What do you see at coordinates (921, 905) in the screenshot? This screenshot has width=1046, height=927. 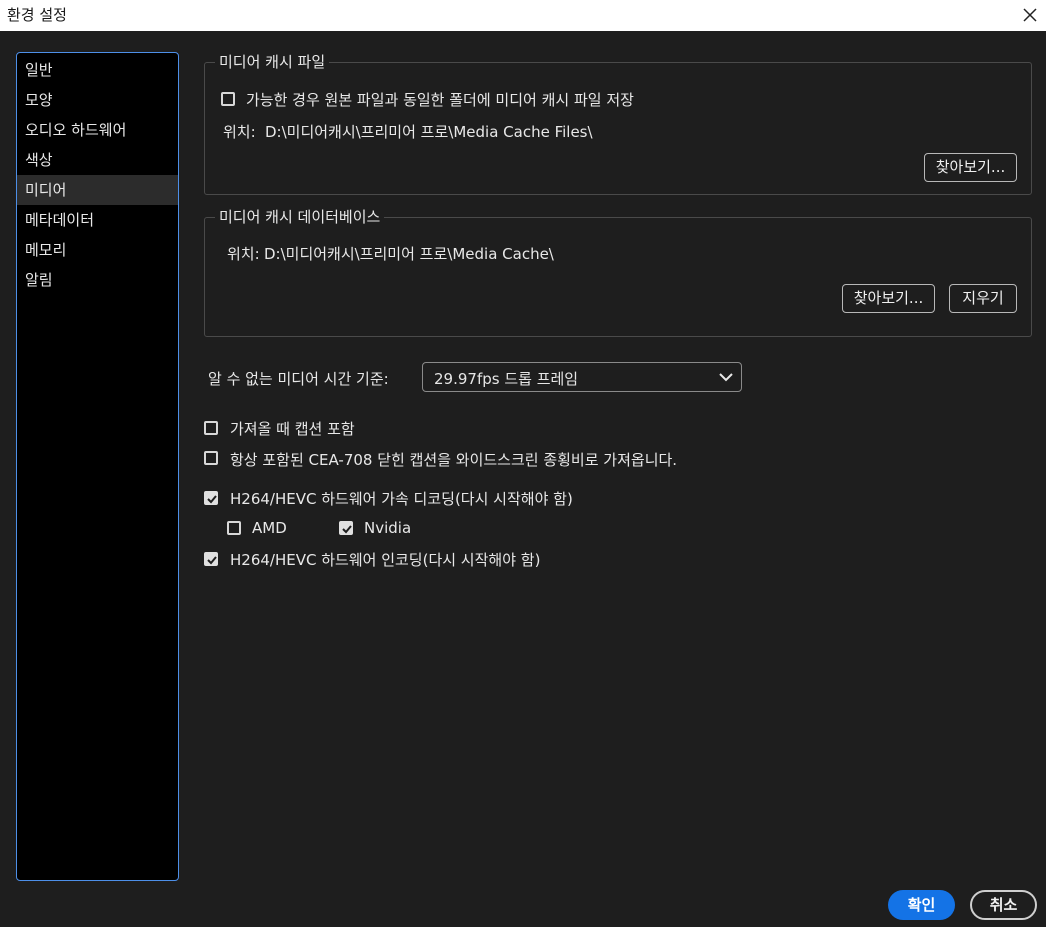 I see `ok-button: 확인` at bounding box center [921, 905].